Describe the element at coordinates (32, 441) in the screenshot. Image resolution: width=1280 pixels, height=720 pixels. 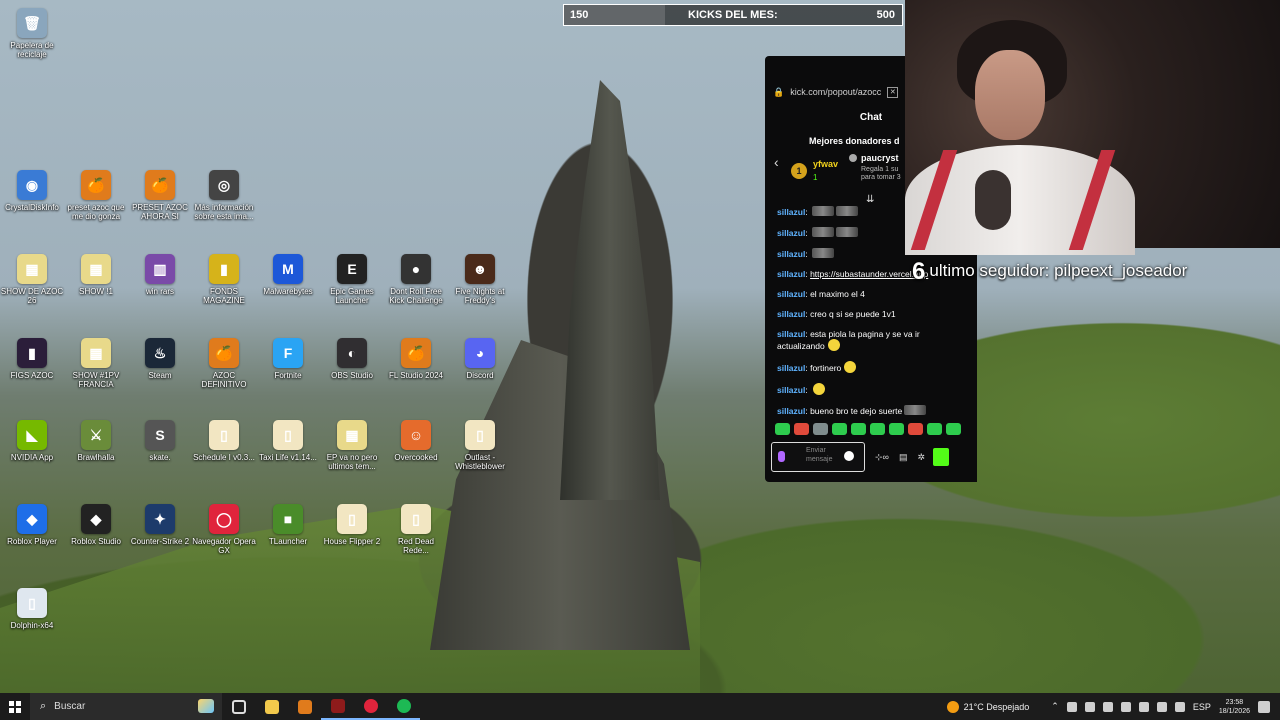
I see `desktop-icon: ◣ NVIDIA App` at that location.